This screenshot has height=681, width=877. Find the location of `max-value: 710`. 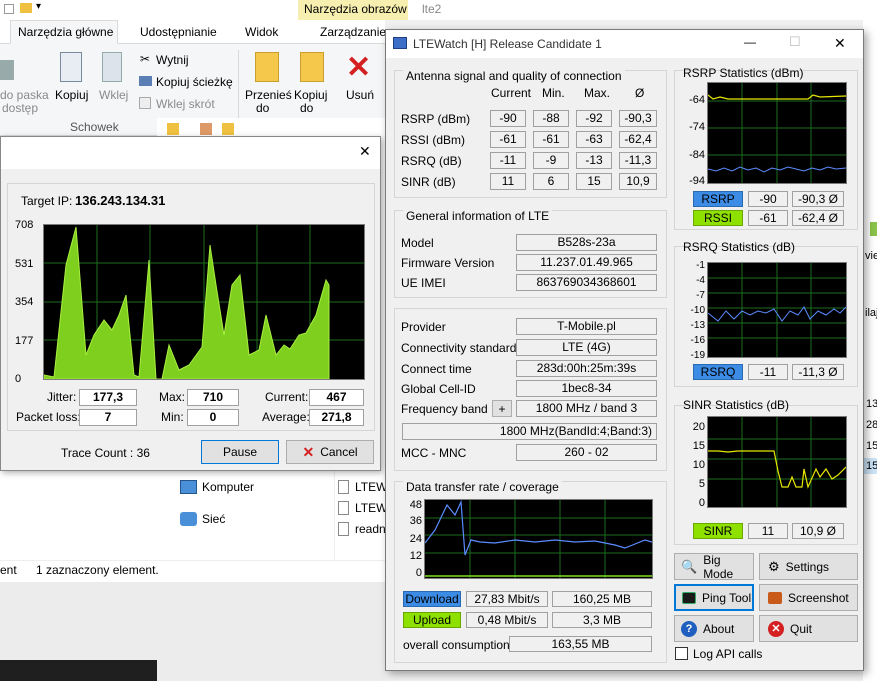

max-value: 710 is located at coordinates (213, 397).